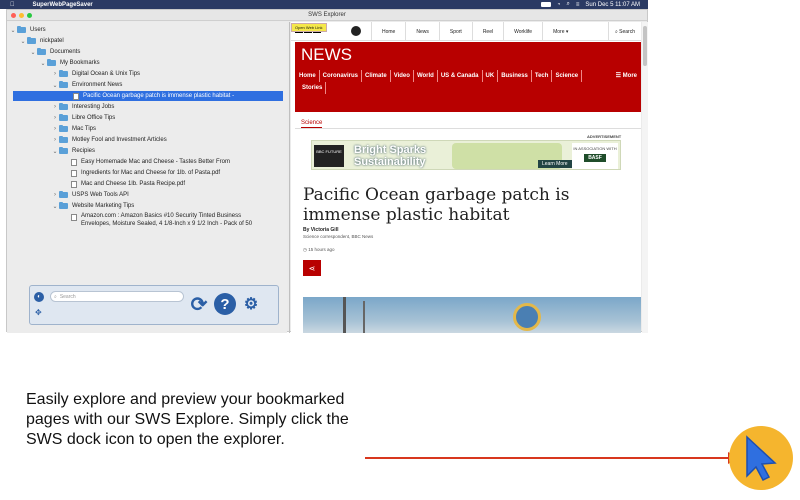 The image size is (800, 500). What do you see at coordinates (83, 118) in the screenshot?
I see `tree-item-libre-office: › Libre Office Tips` at bounding box center [83, 118].